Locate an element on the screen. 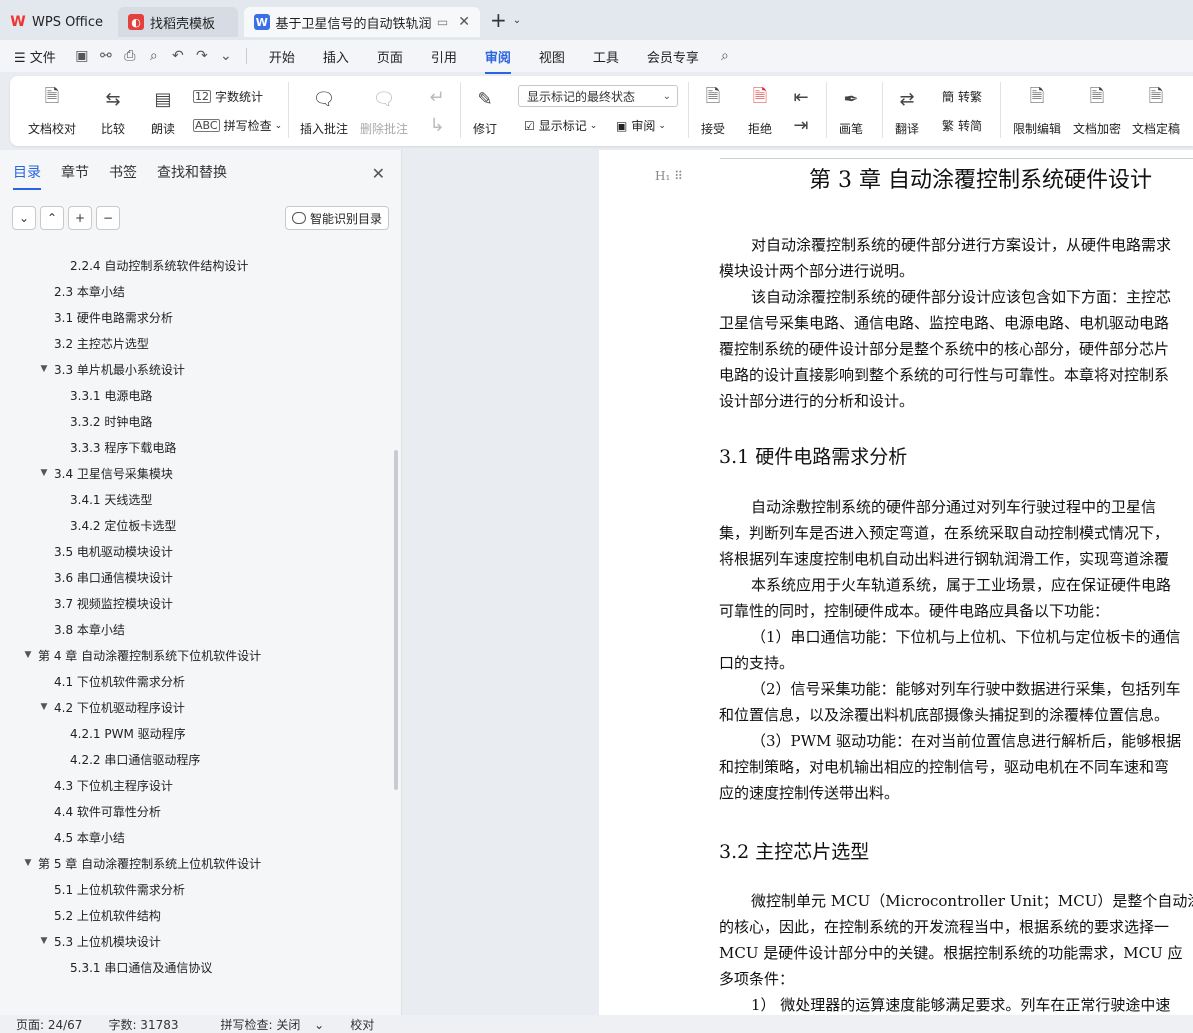 The image size is (1193, 1033). toc-item: 3.3.3 程序下载电路 is located at coordinates (201, 447).